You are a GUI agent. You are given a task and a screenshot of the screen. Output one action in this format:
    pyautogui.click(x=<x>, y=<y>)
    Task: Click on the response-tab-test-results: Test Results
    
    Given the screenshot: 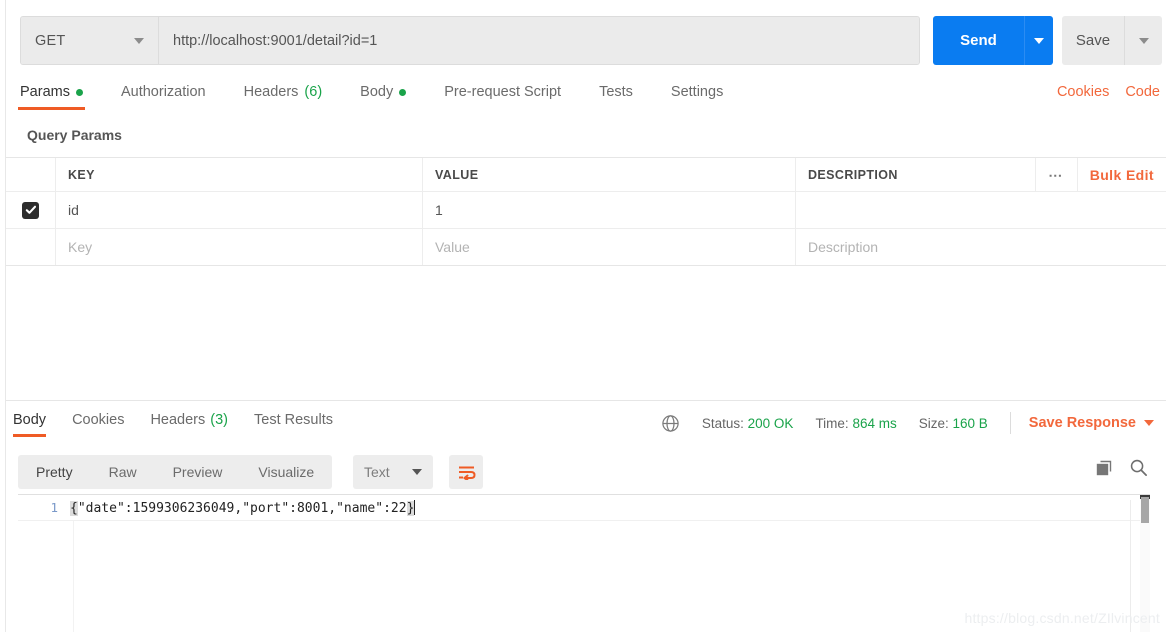 What is the action you would take?
    pyautogui.click(x=293, y=424)
    